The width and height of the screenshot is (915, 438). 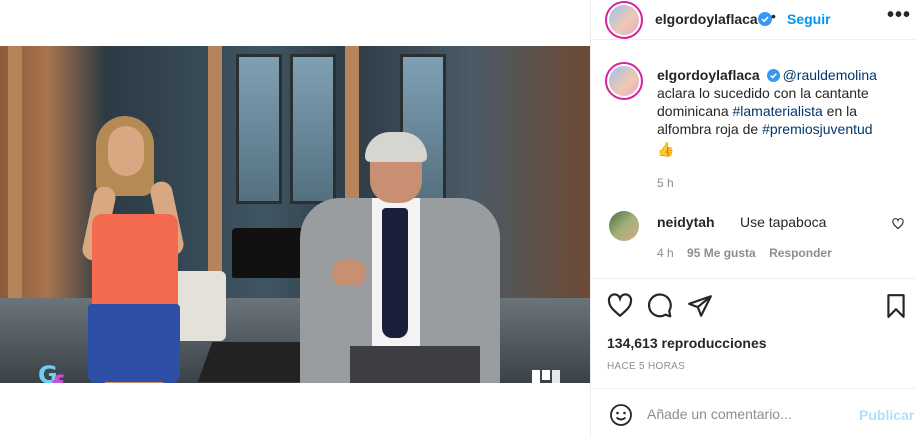 What do you see at coordinates (621, 415) in the screenshot?
I see `emoji-icon` at bounding box center [621, 415].